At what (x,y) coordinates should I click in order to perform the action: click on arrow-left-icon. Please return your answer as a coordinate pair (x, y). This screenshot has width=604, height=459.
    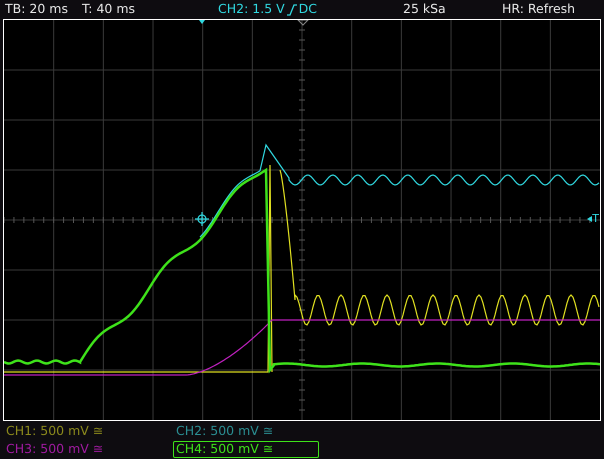
    Looking at the image, I should click on (589, 219).